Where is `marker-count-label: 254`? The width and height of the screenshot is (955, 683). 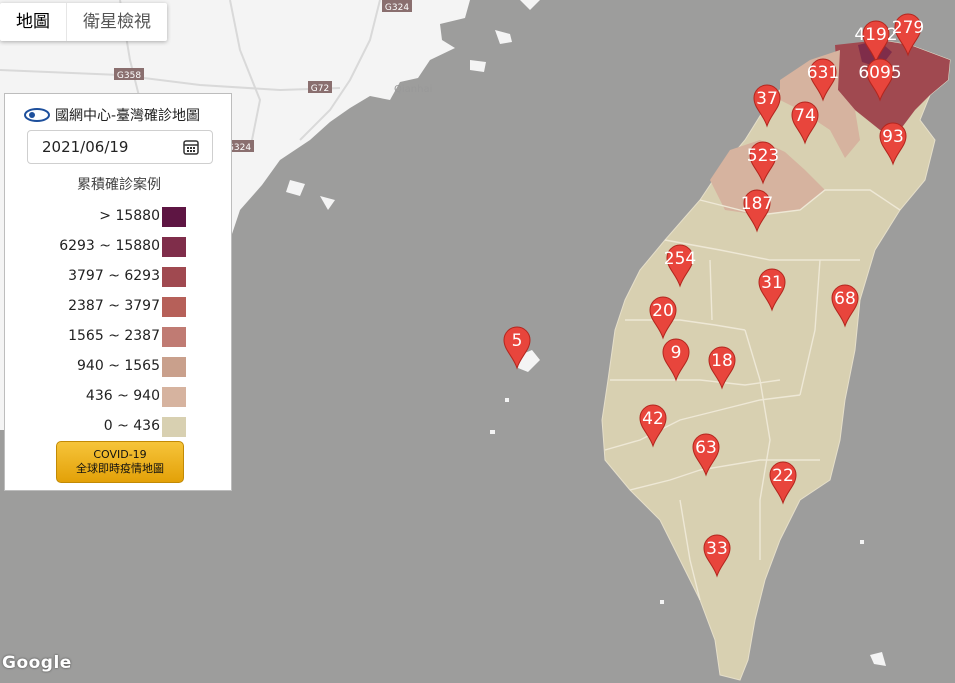 marker-count-label: 254 is located at coordinates (680, 259).